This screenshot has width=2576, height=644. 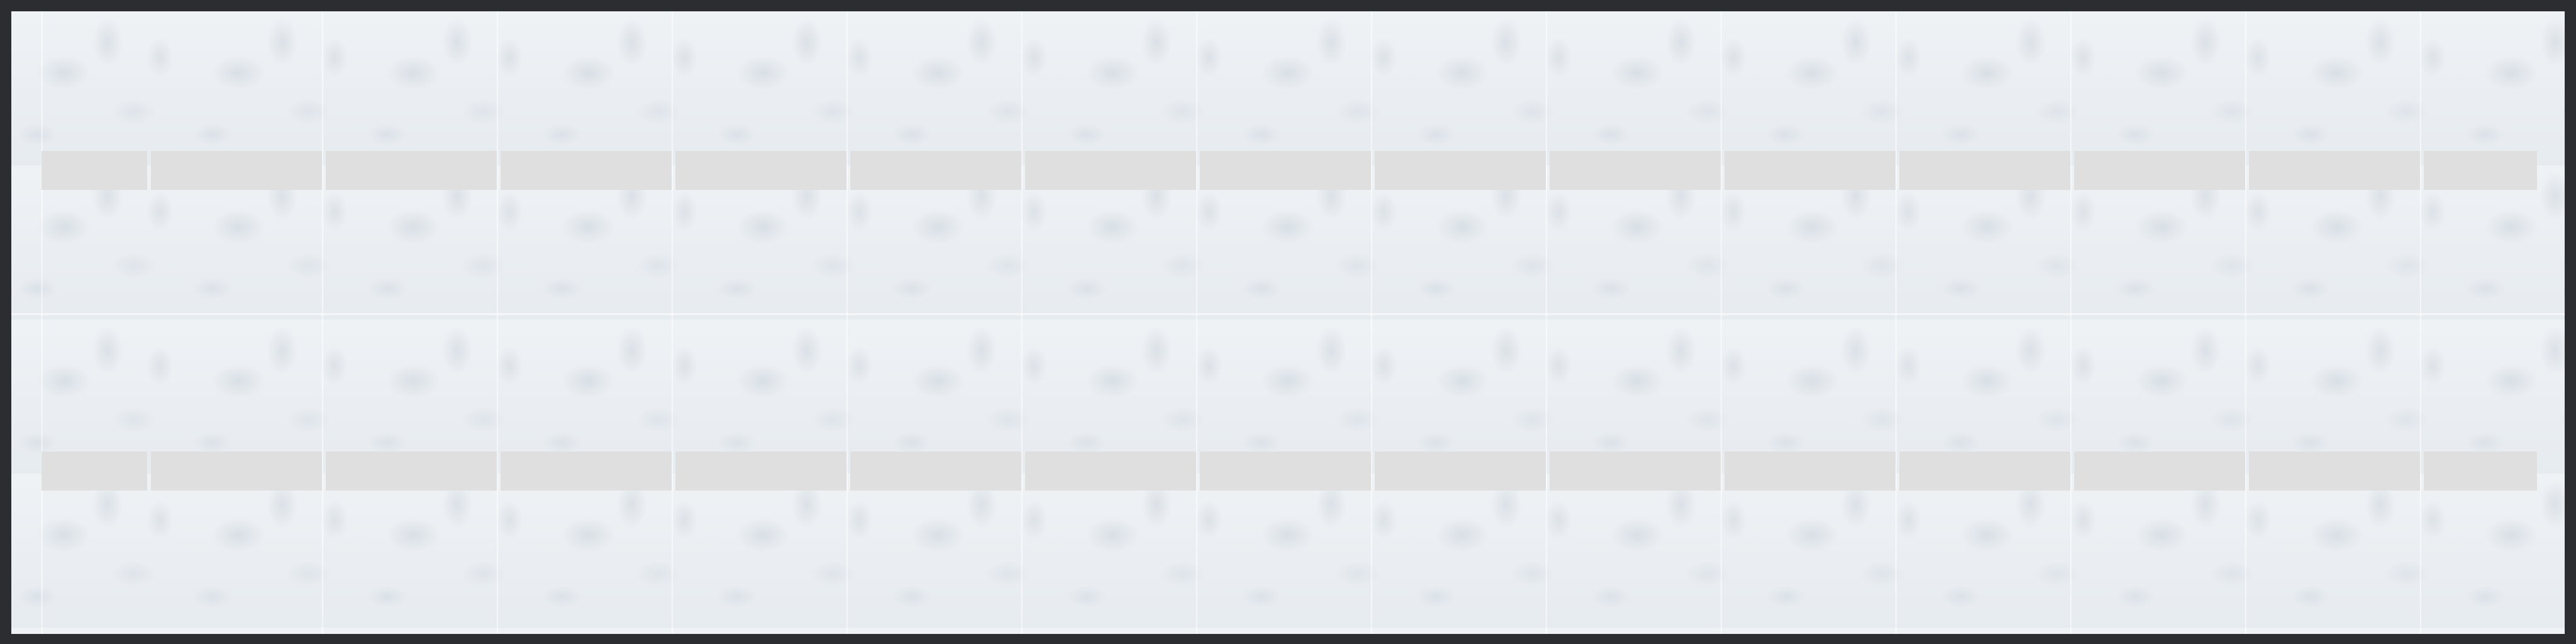 I want to click on top-strip, so click(x=1293, y=170).